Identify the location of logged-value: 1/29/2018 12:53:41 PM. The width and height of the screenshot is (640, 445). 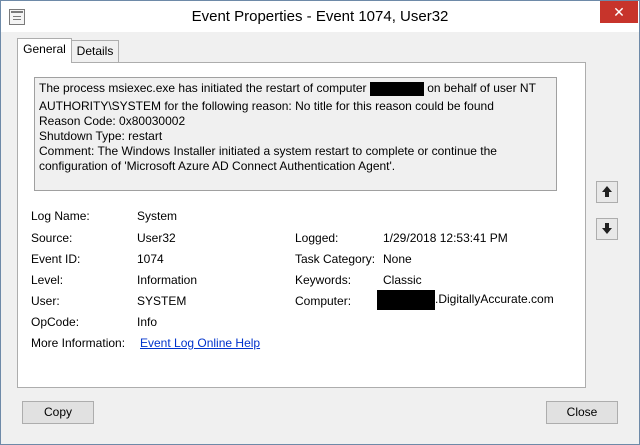
(445, 238).